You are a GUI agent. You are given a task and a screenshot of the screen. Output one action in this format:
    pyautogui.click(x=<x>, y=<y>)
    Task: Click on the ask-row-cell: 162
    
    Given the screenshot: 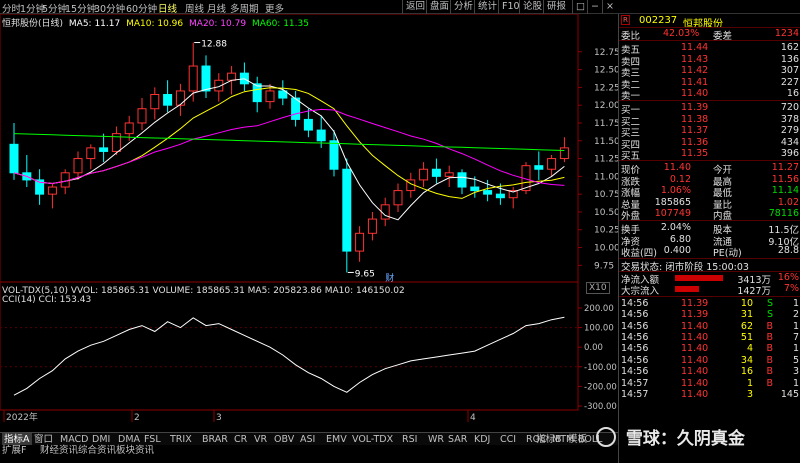 What is the action you would take?
    pyautogui.click(x=789, y=48)
    